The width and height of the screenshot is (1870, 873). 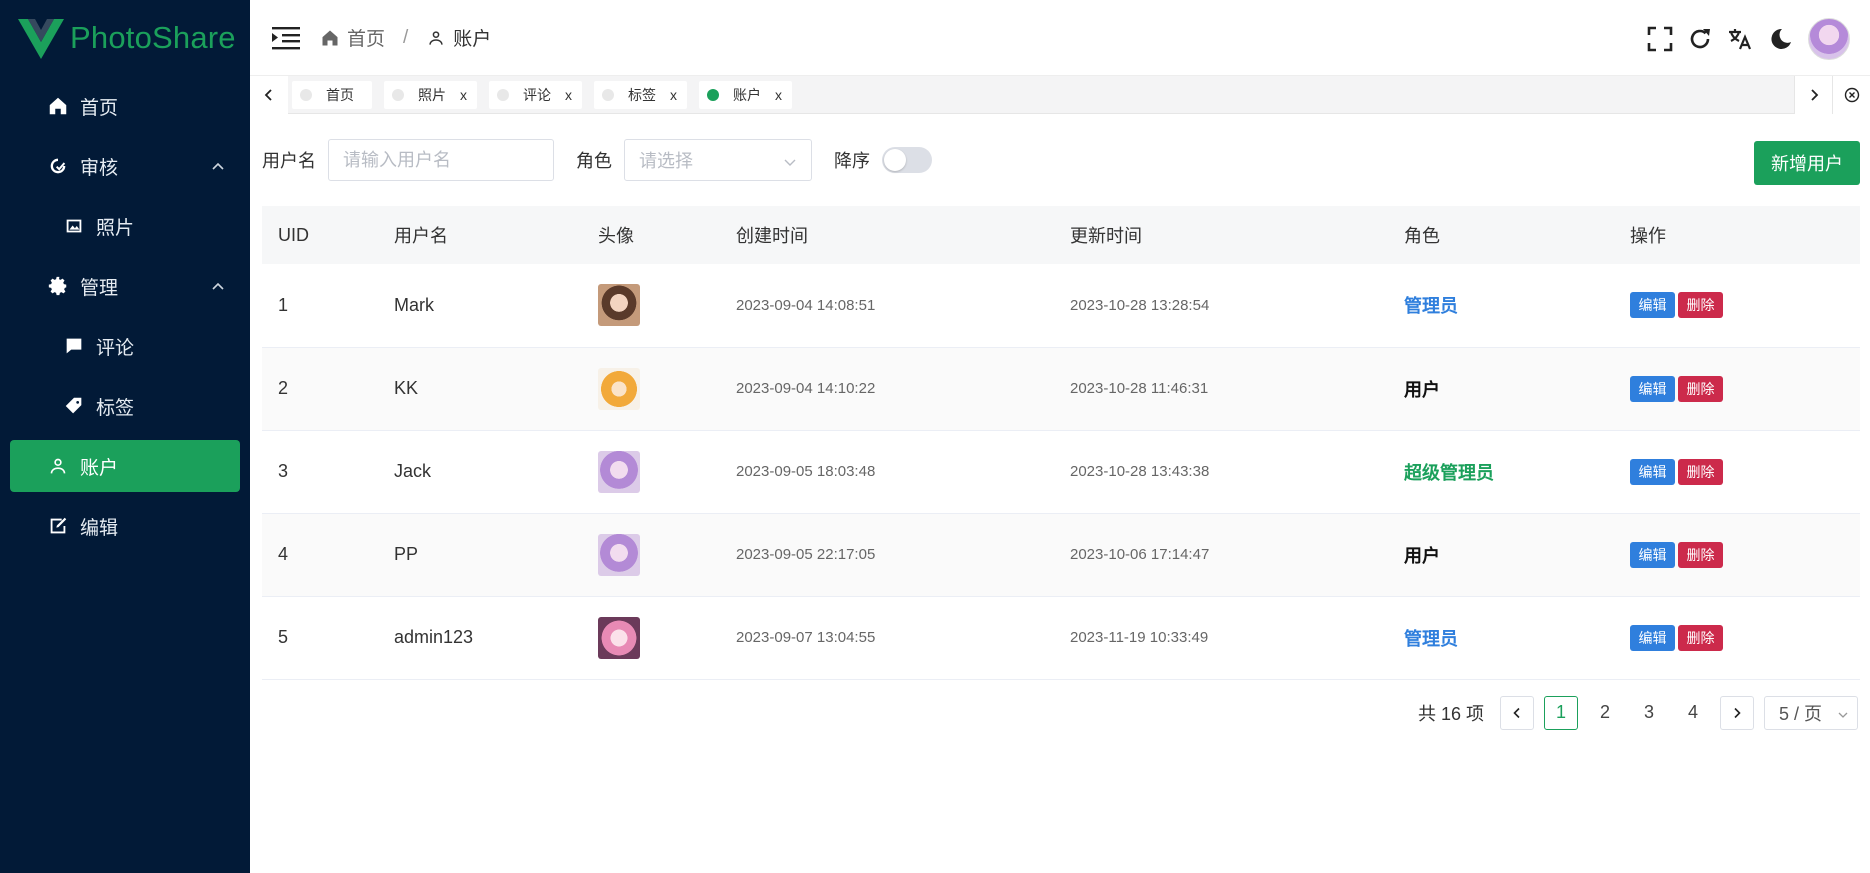 I want to click on image-icon, so click(x=74, y=226).